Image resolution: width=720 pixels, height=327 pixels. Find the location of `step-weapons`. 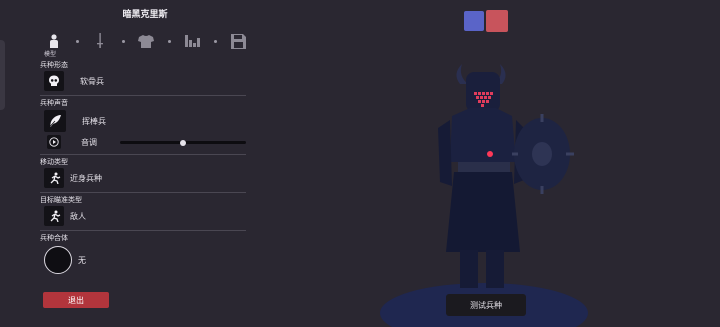

step-weapons is located at coordinates (100, 41).